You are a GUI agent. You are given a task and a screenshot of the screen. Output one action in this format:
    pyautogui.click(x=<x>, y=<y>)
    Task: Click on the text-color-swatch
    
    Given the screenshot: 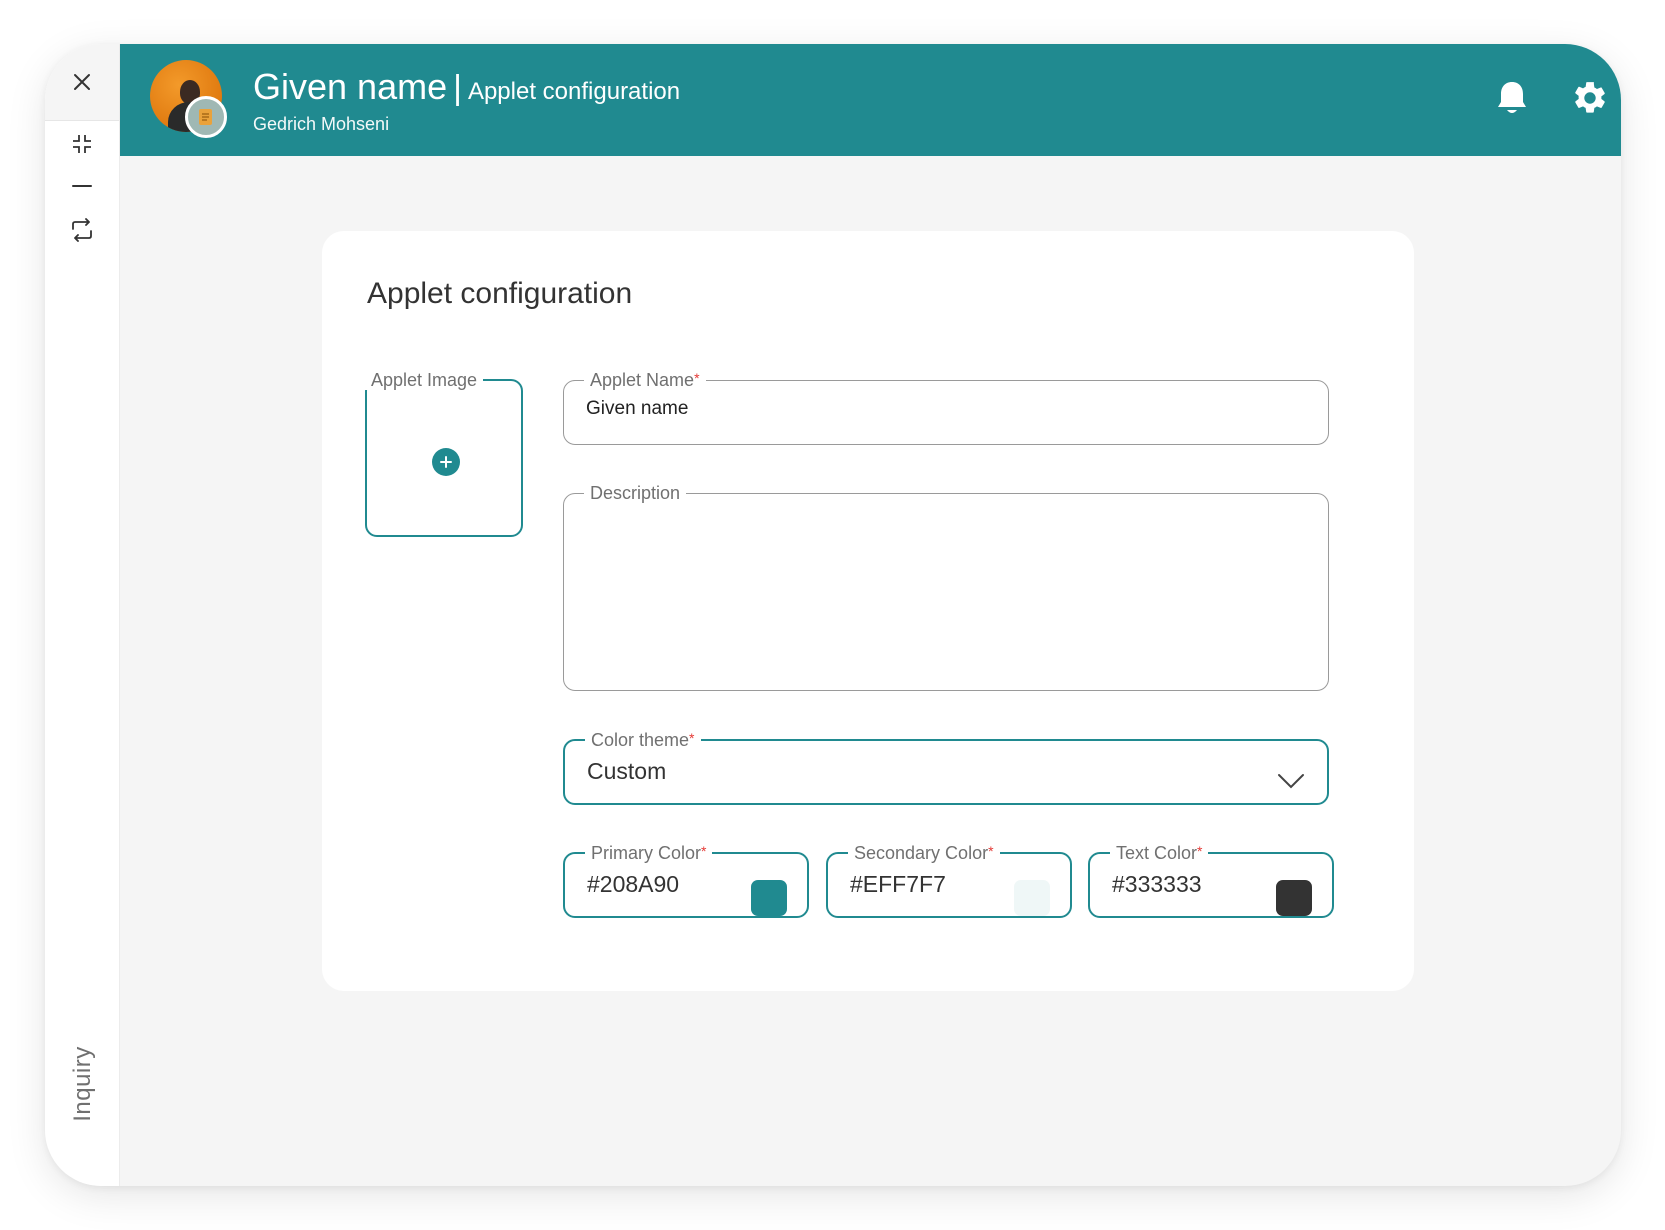 What is the action you would take?
    pyautogui.click(x=1294, y=898)
    